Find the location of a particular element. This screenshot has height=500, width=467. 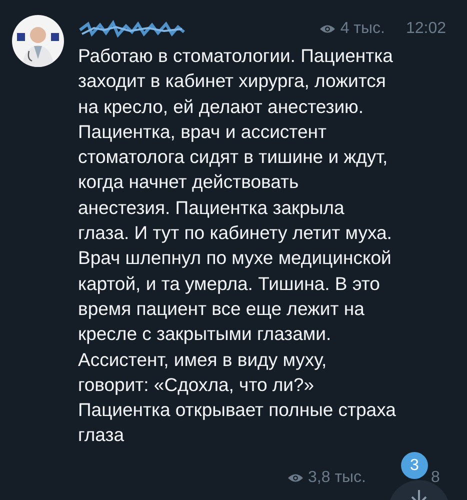

view-count: 4 тыс. is located at coordinates (362, 29).